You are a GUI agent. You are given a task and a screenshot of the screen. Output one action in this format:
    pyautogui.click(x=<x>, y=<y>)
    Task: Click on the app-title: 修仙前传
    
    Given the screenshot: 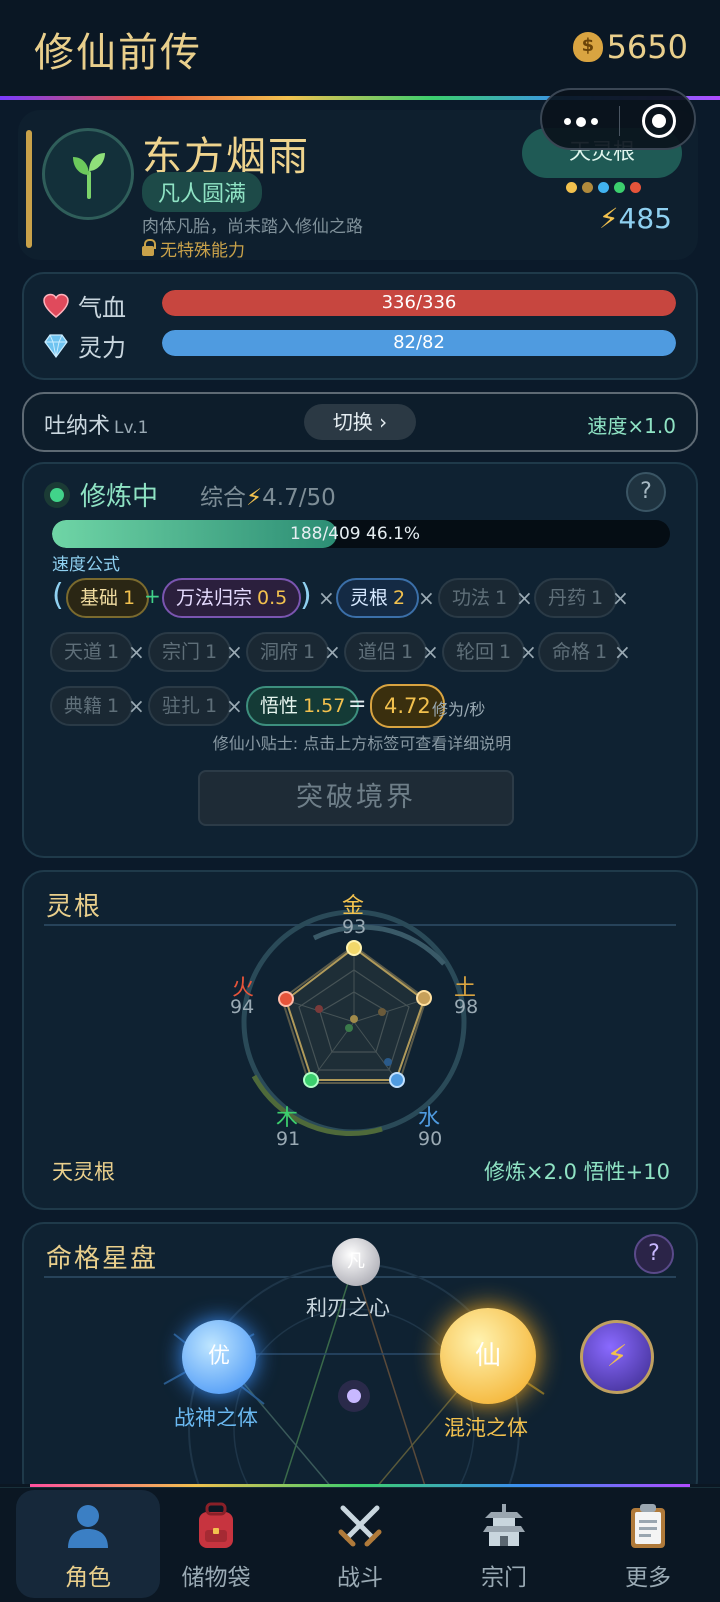 What is the action you would take?
    pyautogui.click(x=118, y=53)
    